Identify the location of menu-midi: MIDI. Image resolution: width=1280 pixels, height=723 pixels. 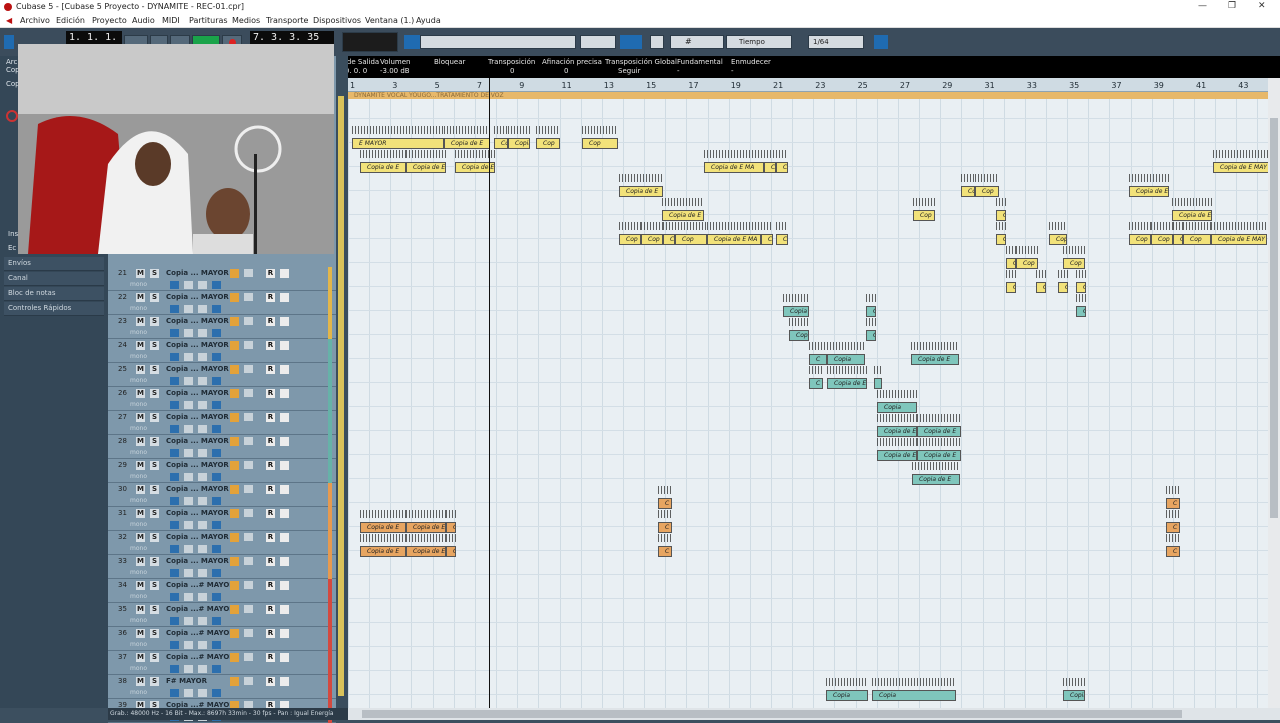
(171, 20).